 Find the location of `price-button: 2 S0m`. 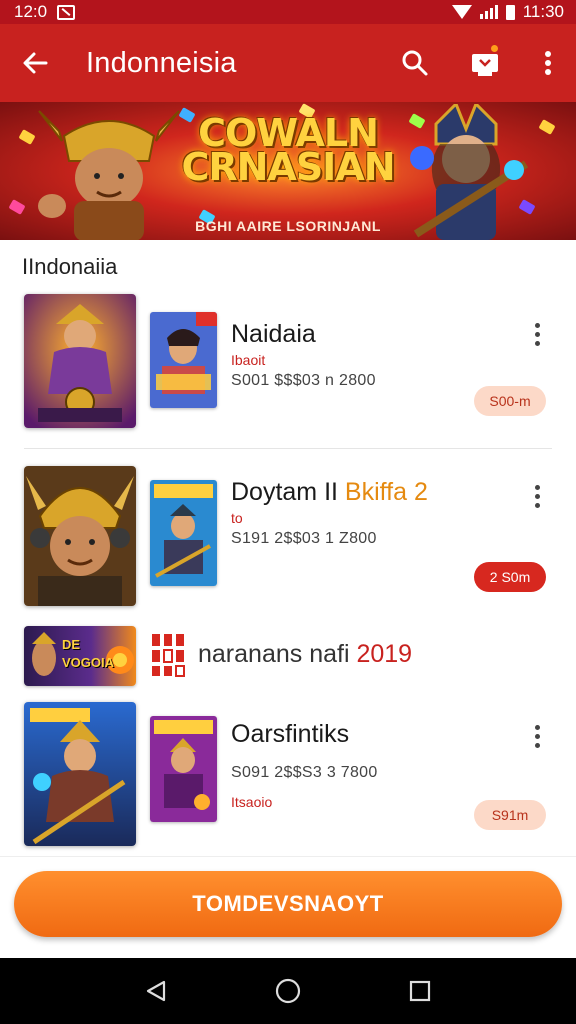

price-button: 2 S0m is located at coordinates (510, 577).